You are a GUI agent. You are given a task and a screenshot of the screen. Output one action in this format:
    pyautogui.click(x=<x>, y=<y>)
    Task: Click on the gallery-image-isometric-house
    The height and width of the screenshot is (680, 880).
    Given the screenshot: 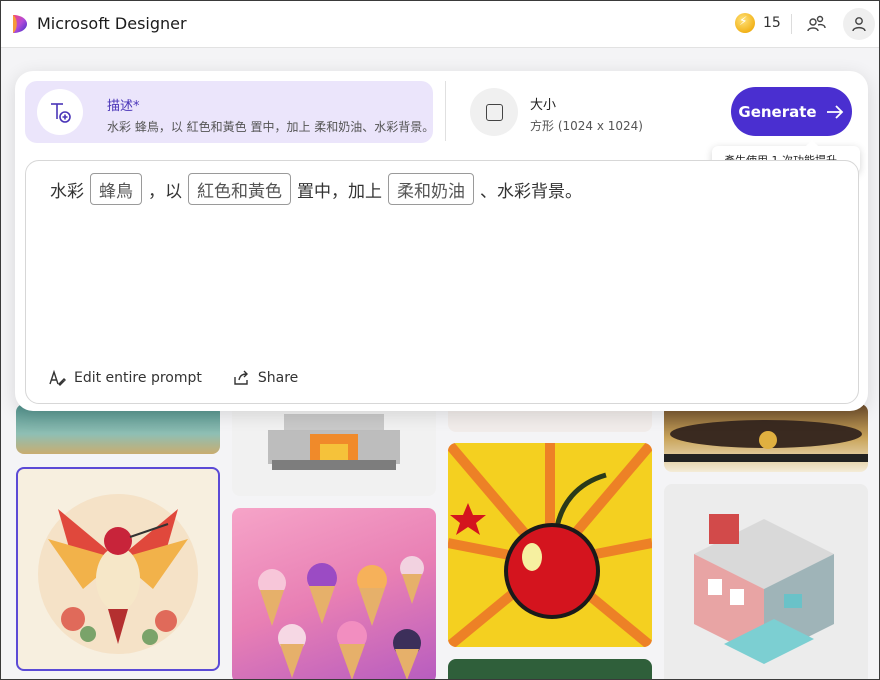 What is the action you would take?
    pyautogui.click(x=766, y=581)
    